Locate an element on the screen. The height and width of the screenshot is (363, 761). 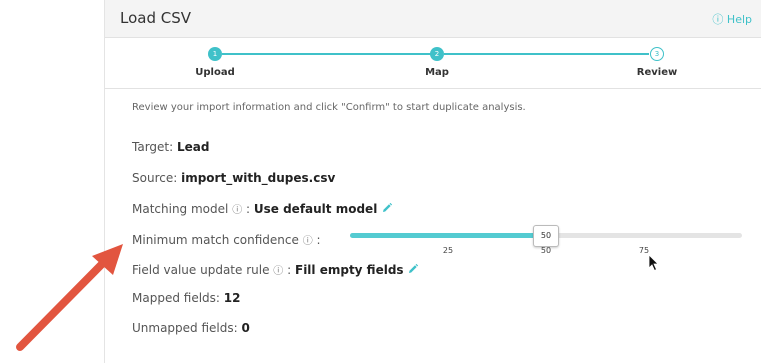
slider-handle: 50 is located at coordinates (546, 236).